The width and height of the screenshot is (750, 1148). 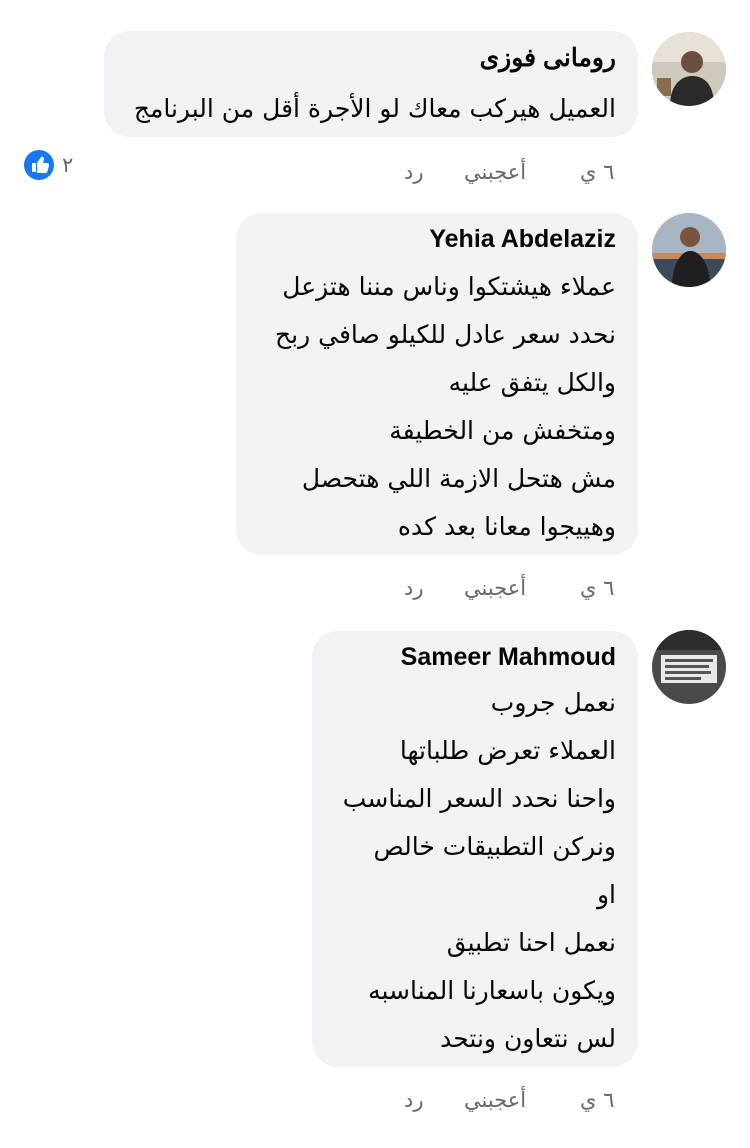 What do you see at coordinates (494, 846) in the screenshot?
I see `comment-line: ونركن التطبيقات خالص` at bounding box center [494, 846].